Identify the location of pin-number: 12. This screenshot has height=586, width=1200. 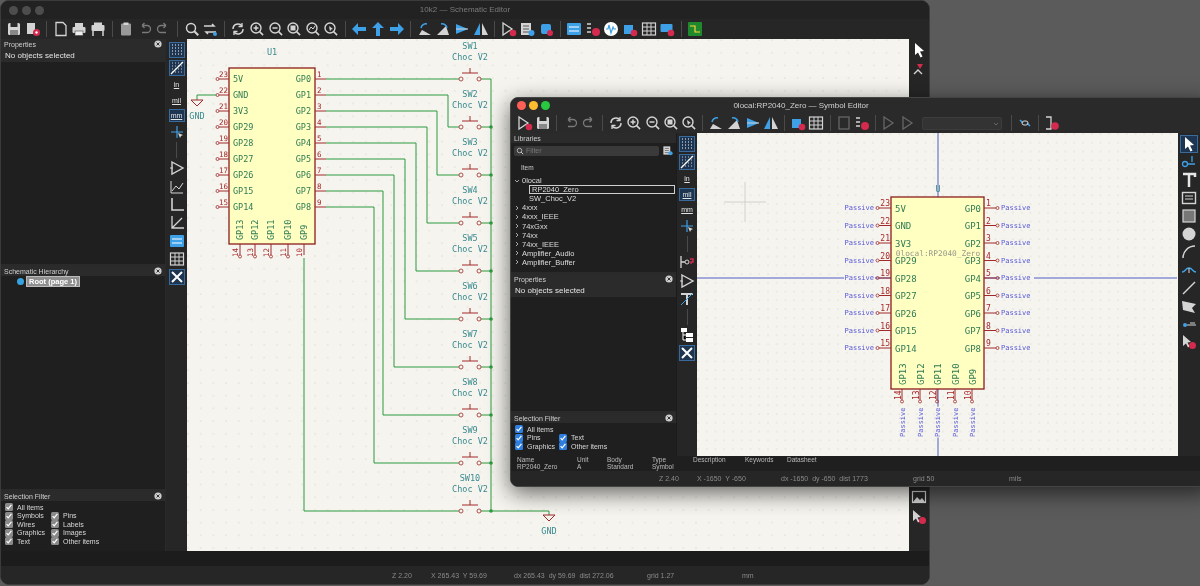
(933, 395).